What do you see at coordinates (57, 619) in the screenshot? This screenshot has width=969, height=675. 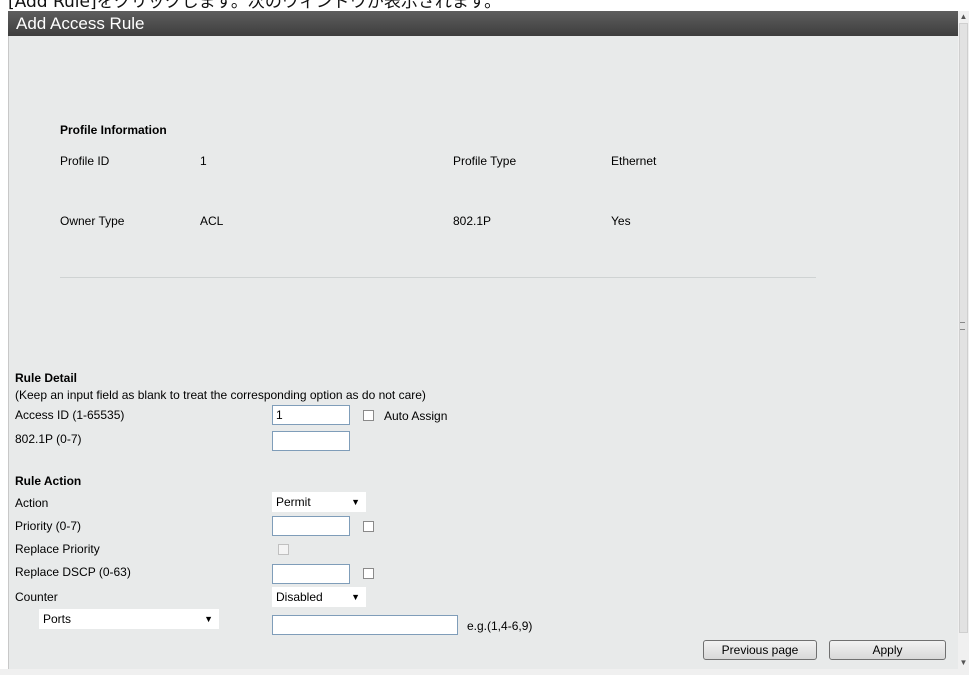 I see `ports-type-select-value: Ports` at bounding box center [57, 619].